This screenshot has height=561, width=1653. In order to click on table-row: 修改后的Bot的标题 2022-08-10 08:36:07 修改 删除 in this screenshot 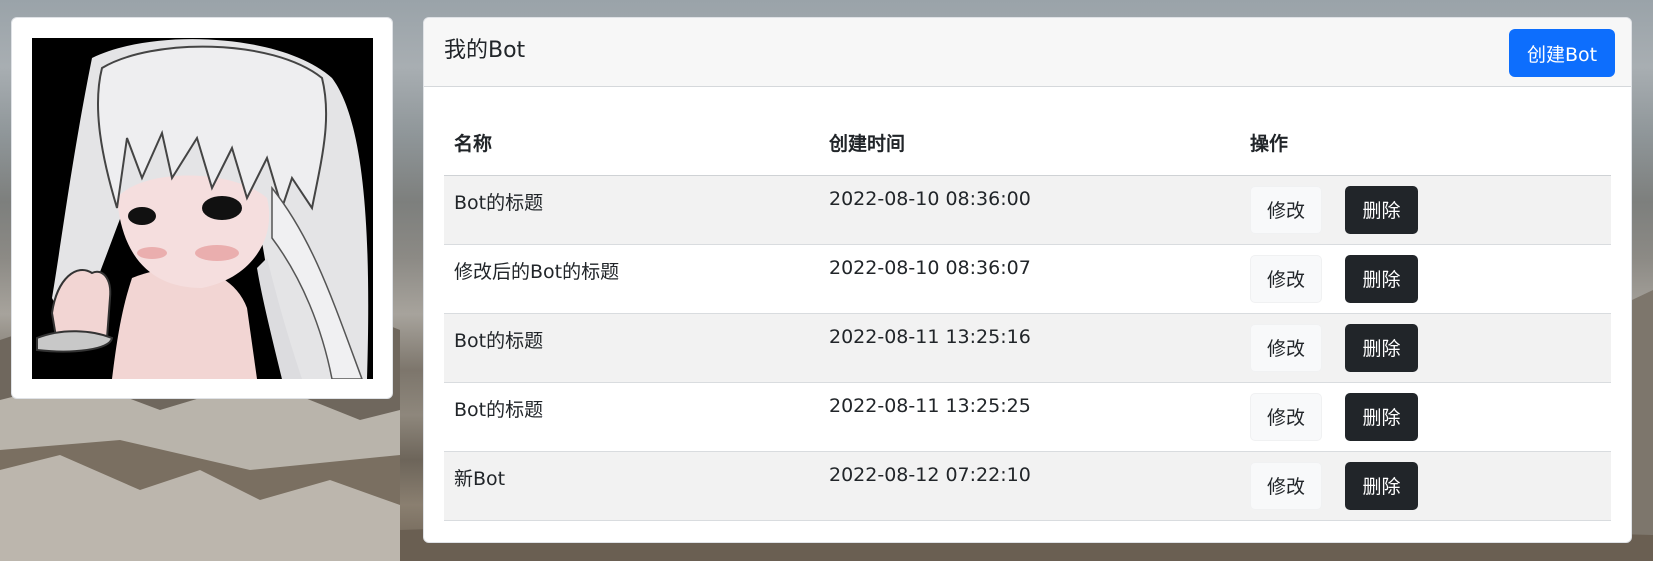, I will do `click(1027, 279)`.